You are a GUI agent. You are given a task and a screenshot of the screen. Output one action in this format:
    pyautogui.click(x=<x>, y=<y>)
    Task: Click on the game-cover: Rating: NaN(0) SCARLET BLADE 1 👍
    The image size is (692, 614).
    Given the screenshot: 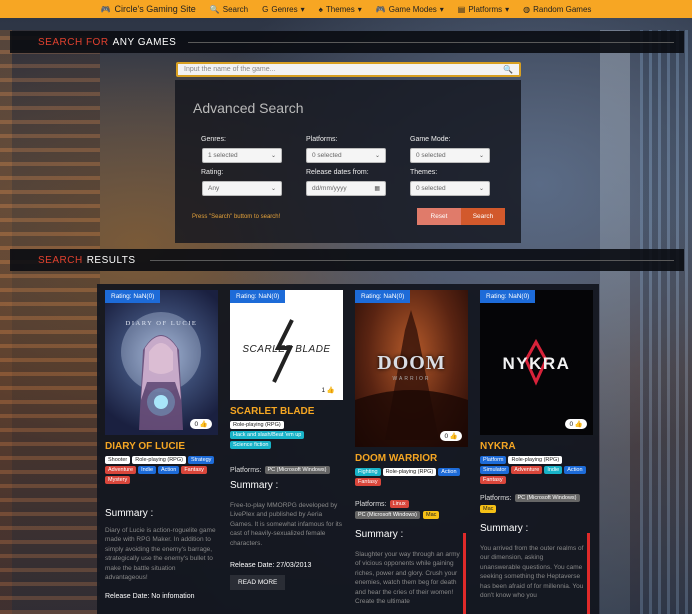 What is the action you would take?
    pyautogui.click(x=286, y=345)
    